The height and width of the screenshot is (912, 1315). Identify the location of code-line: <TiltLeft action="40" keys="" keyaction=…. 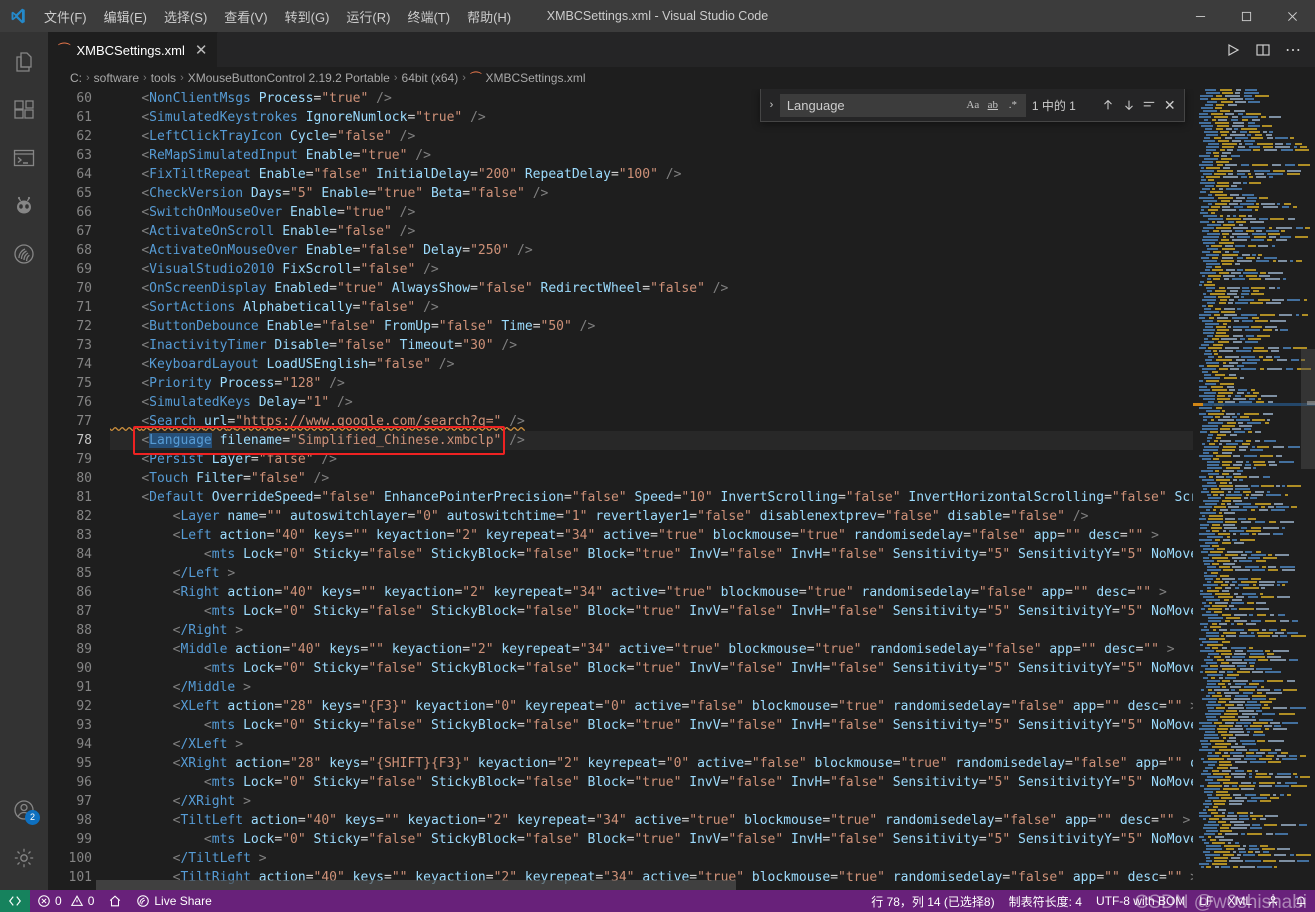
(651, 820).